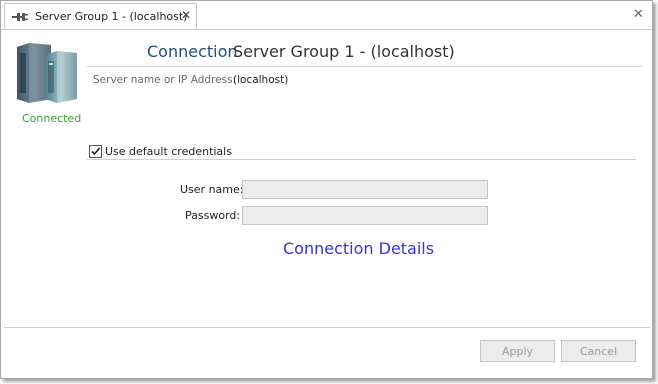 The width and height of the screenshot is (658, 384). I want to click on tab-title: Server Group 1 - (localhost), so click(111, 16).